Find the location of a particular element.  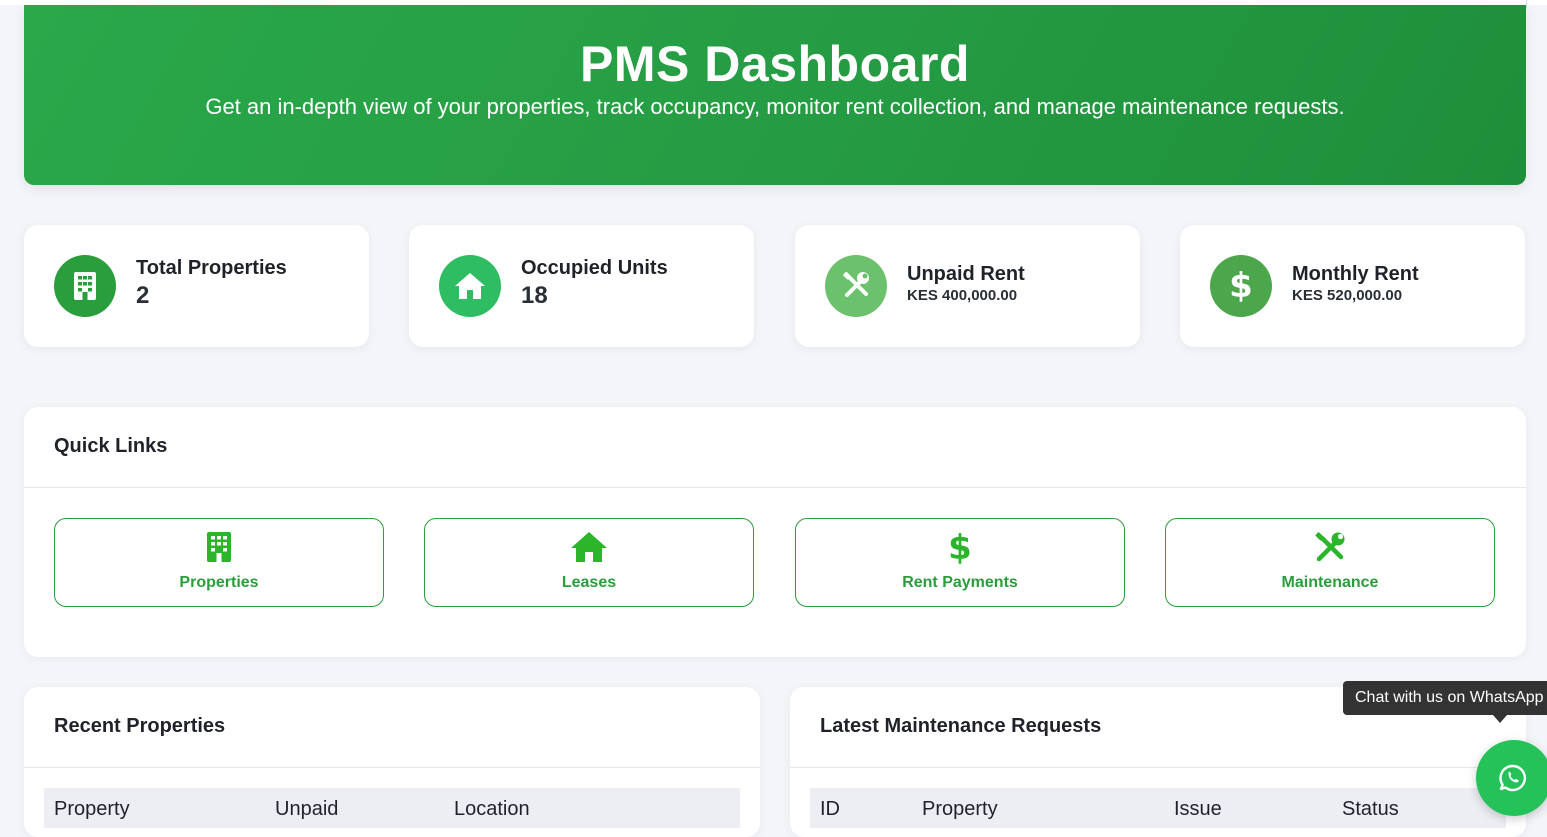

whatsapp-chat-button is located at coordinates (1511, 778).